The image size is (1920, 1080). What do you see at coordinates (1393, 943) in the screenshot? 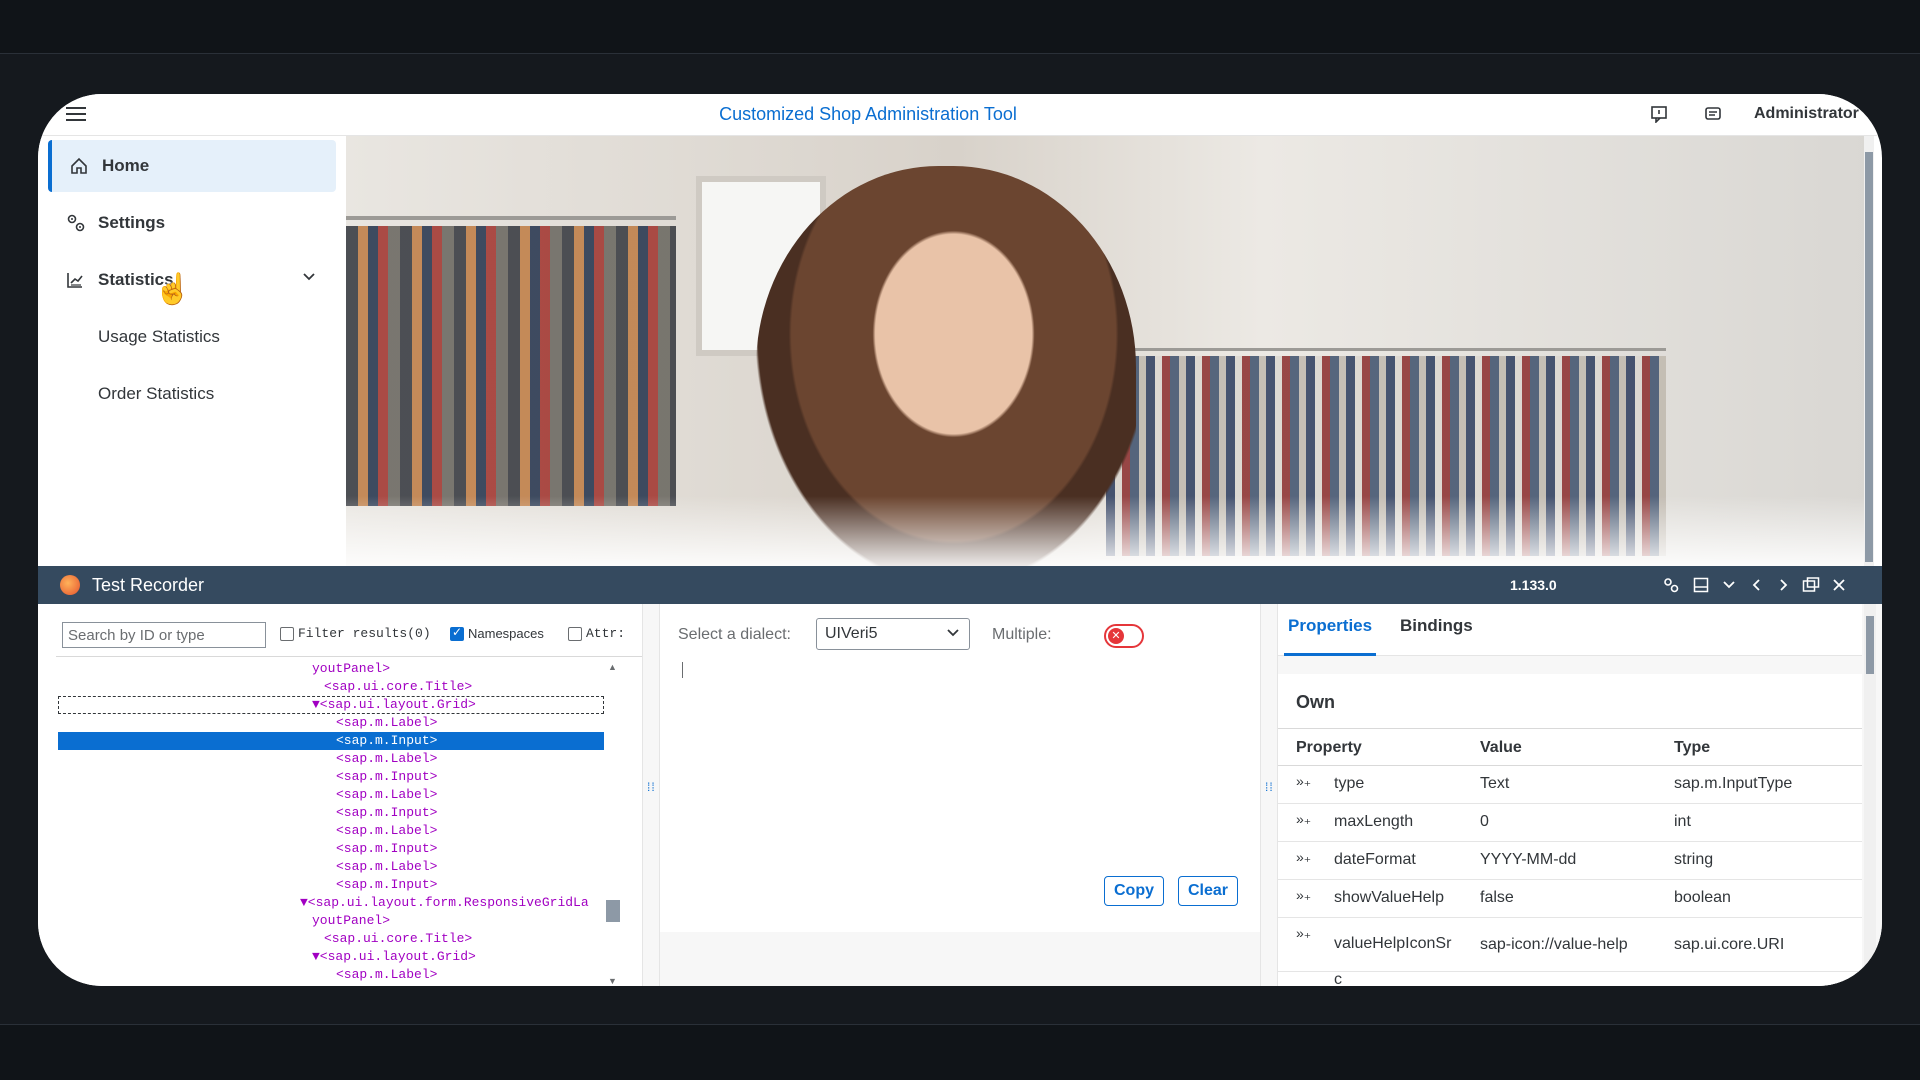
I see `property-name-line: valueHelpIconSr` at bounding box center [1393, 943].